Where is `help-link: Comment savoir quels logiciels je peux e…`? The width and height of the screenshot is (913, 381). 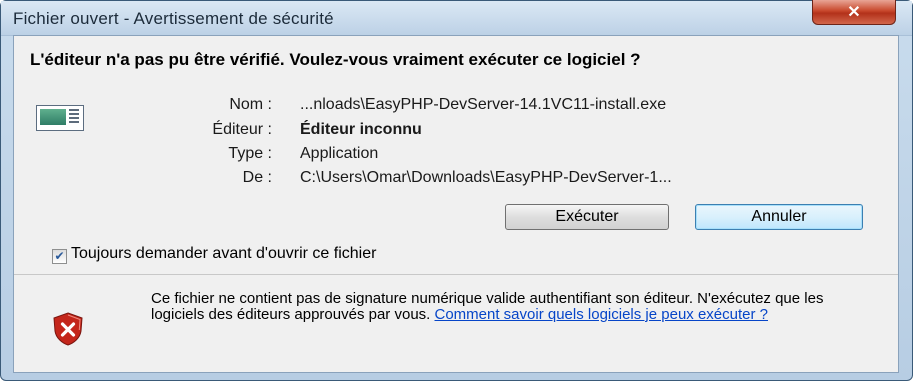 help-link: Comment savoir quels logiciels je peux e… is located at coordinates (602, 314).